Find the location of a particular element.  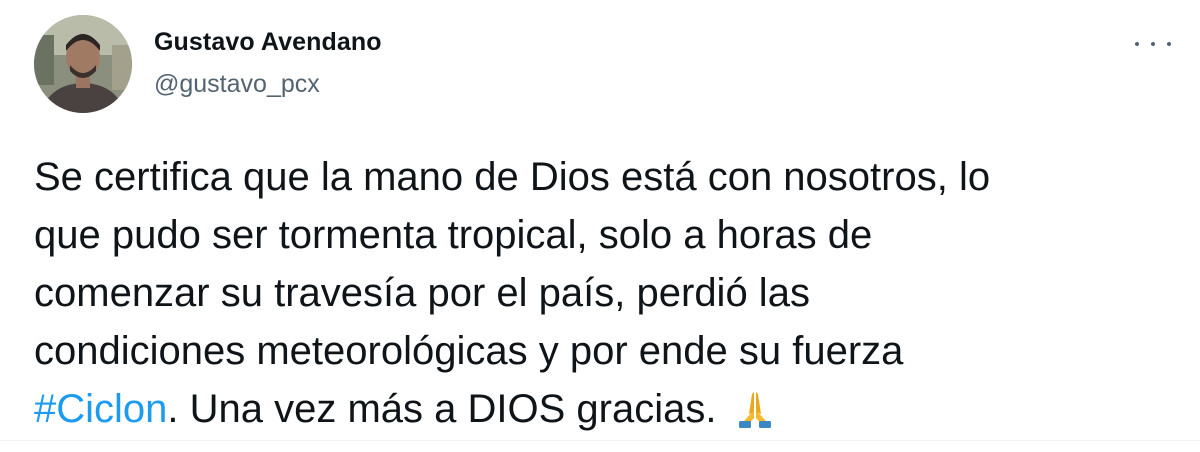

tweet-text-tail: . Una vez más a DIOS gracias. is located at coordinates (442, 409).